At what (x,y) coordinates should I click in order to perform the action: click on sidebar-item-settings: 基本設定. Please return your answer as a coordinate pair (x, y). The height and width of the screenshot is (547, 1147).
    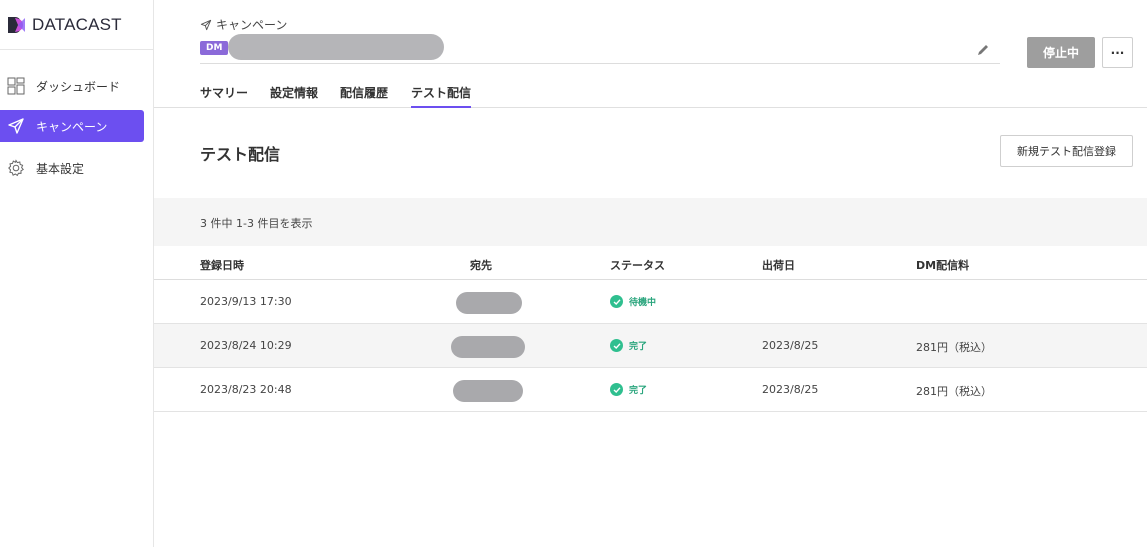
    Looking at the image, I should click on (72, 168).